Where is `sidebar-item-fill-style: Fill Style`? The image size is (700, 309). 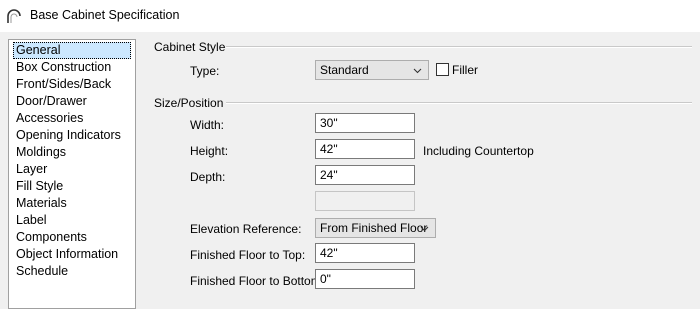
sidebar-item-fill-style: Fill Style is located at coordinates (39, 186).